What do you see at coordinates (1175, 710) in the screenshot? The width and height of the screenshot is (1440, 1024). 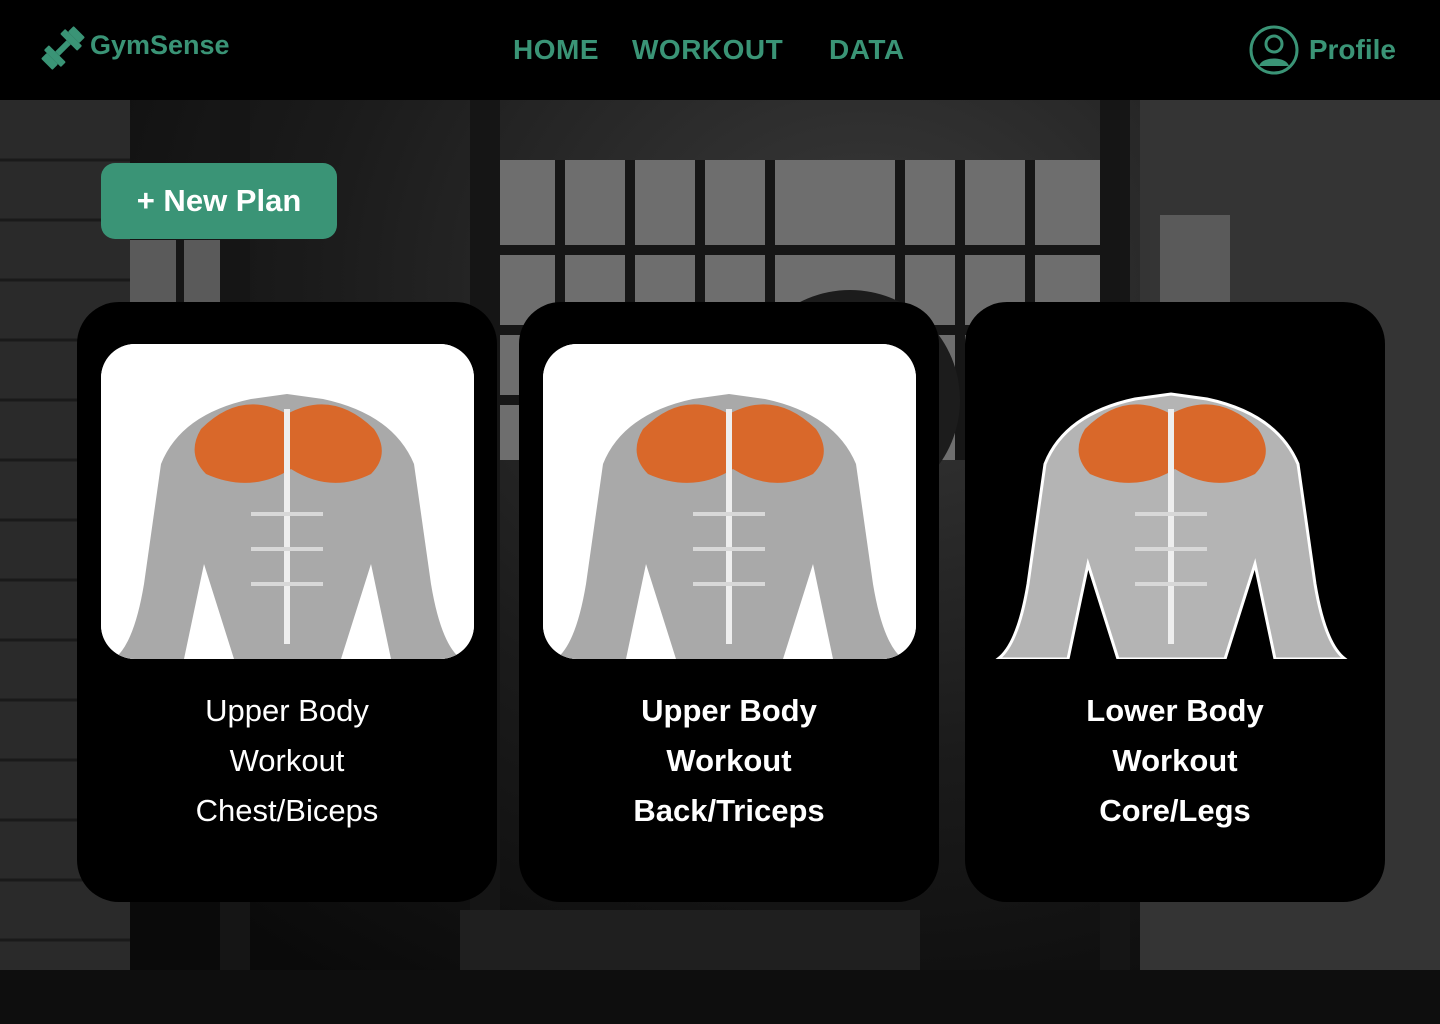 I see `card-title-line1: Lower Body` at bounding box center [1175, 710].